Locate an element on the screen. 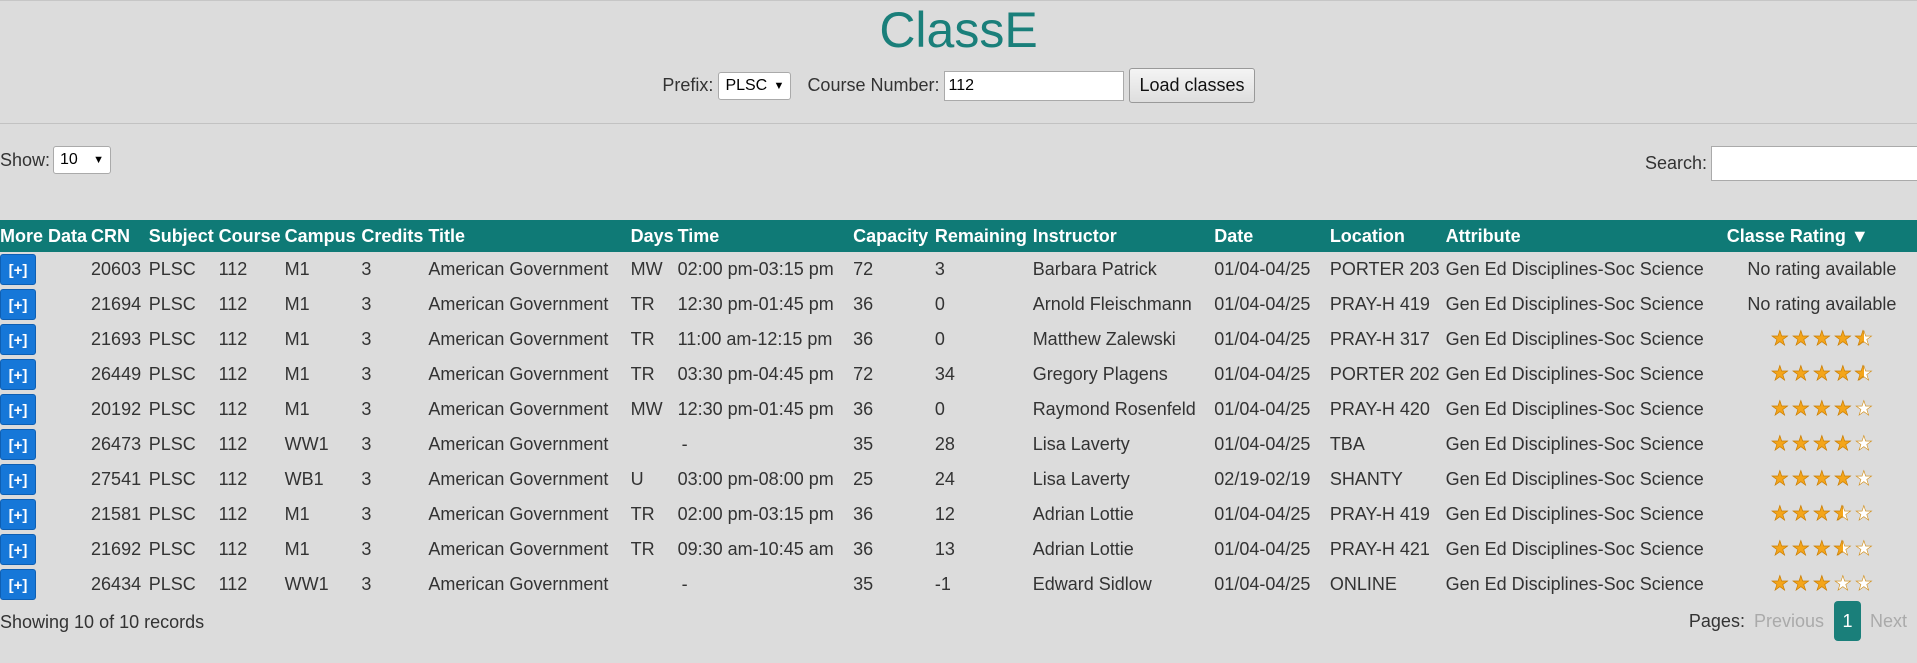 Image resolution: width=1917 pixels, height=663 pixels. cell-credits: 3 is located at coordinates (366, 479).